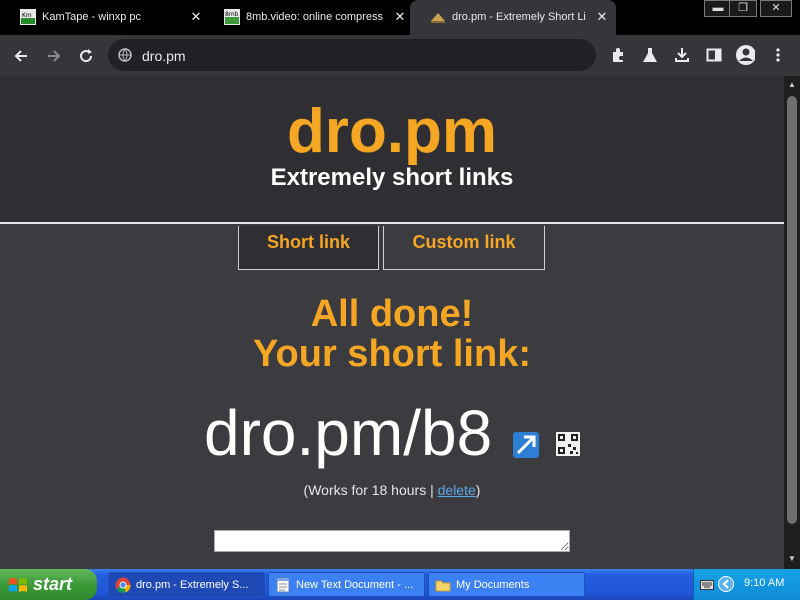 The height and width of the screenshot is (600, 800). I want to click on short-link-label: Your short link:, so click(392, 354).